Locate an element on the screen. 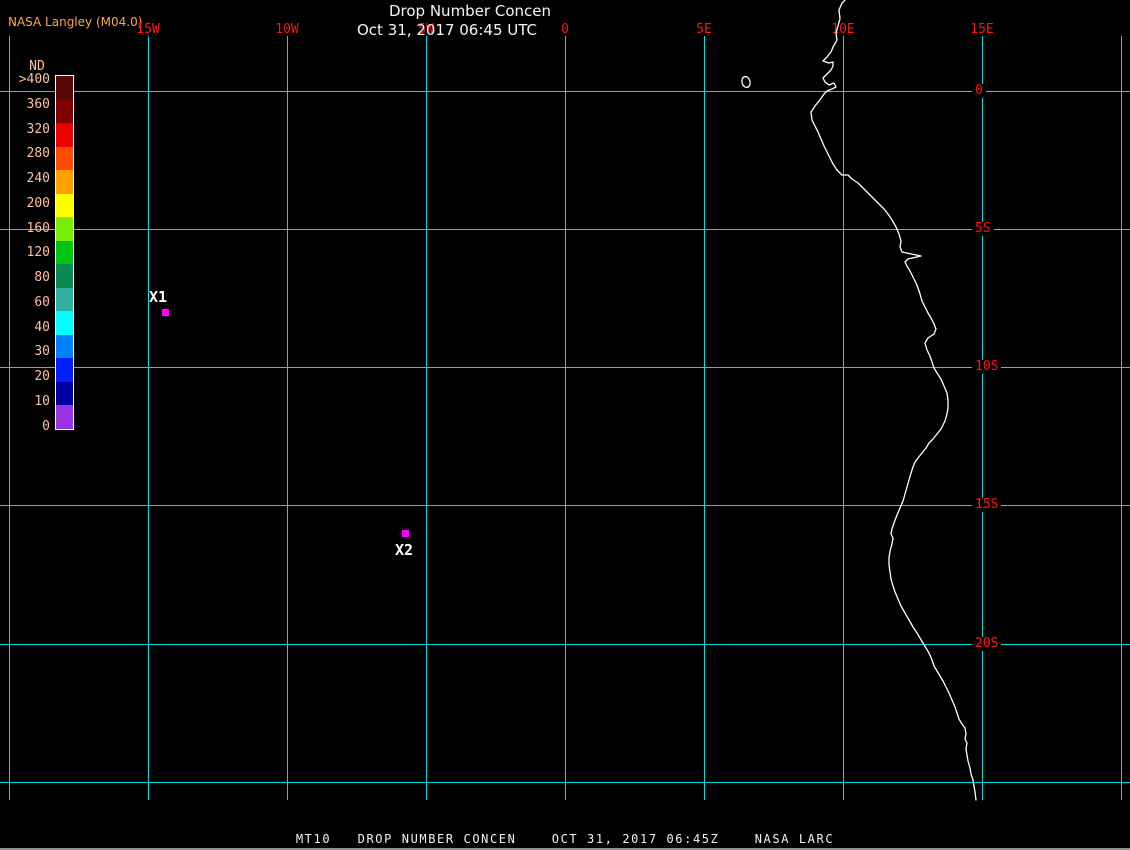  colorbar-tick-label: 40 is located at coordinates (42, 327).